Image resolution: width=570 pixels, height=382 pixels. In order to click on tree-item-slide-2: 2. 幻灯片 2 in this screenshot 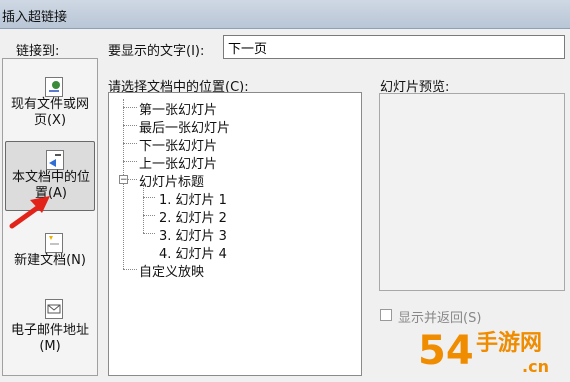, I will do `click(193, 216)`.